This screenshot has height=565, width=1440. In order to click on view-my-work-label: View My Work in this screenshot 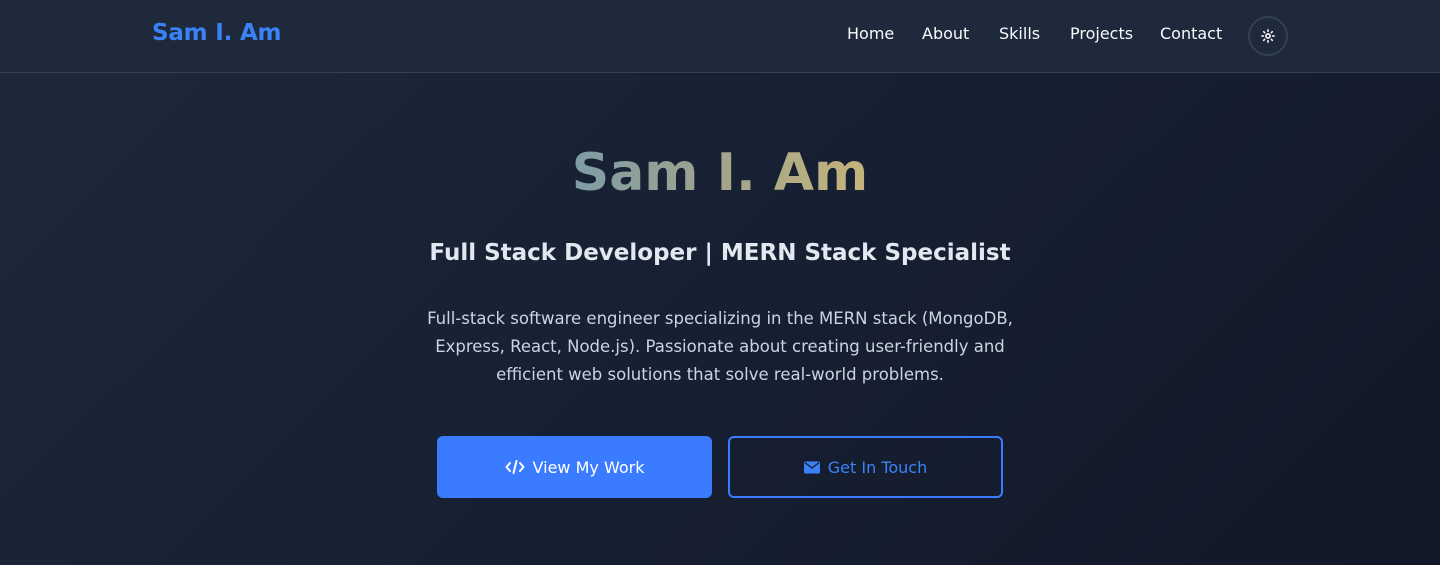, I will do `click(588, 467)`.